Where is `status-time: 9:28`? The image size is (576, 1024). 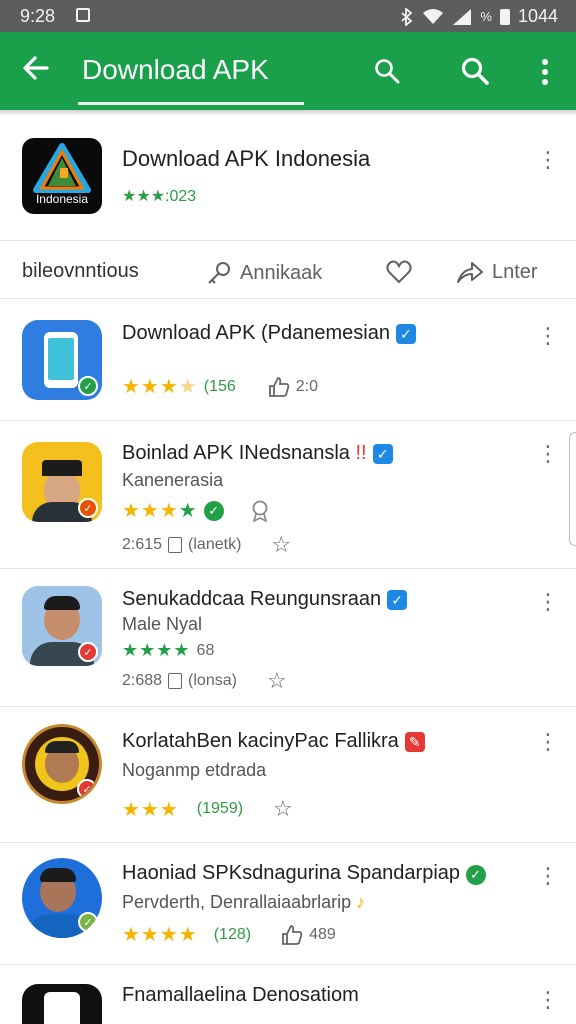
status-time: 9:28 is located at coordinates (38, 16).